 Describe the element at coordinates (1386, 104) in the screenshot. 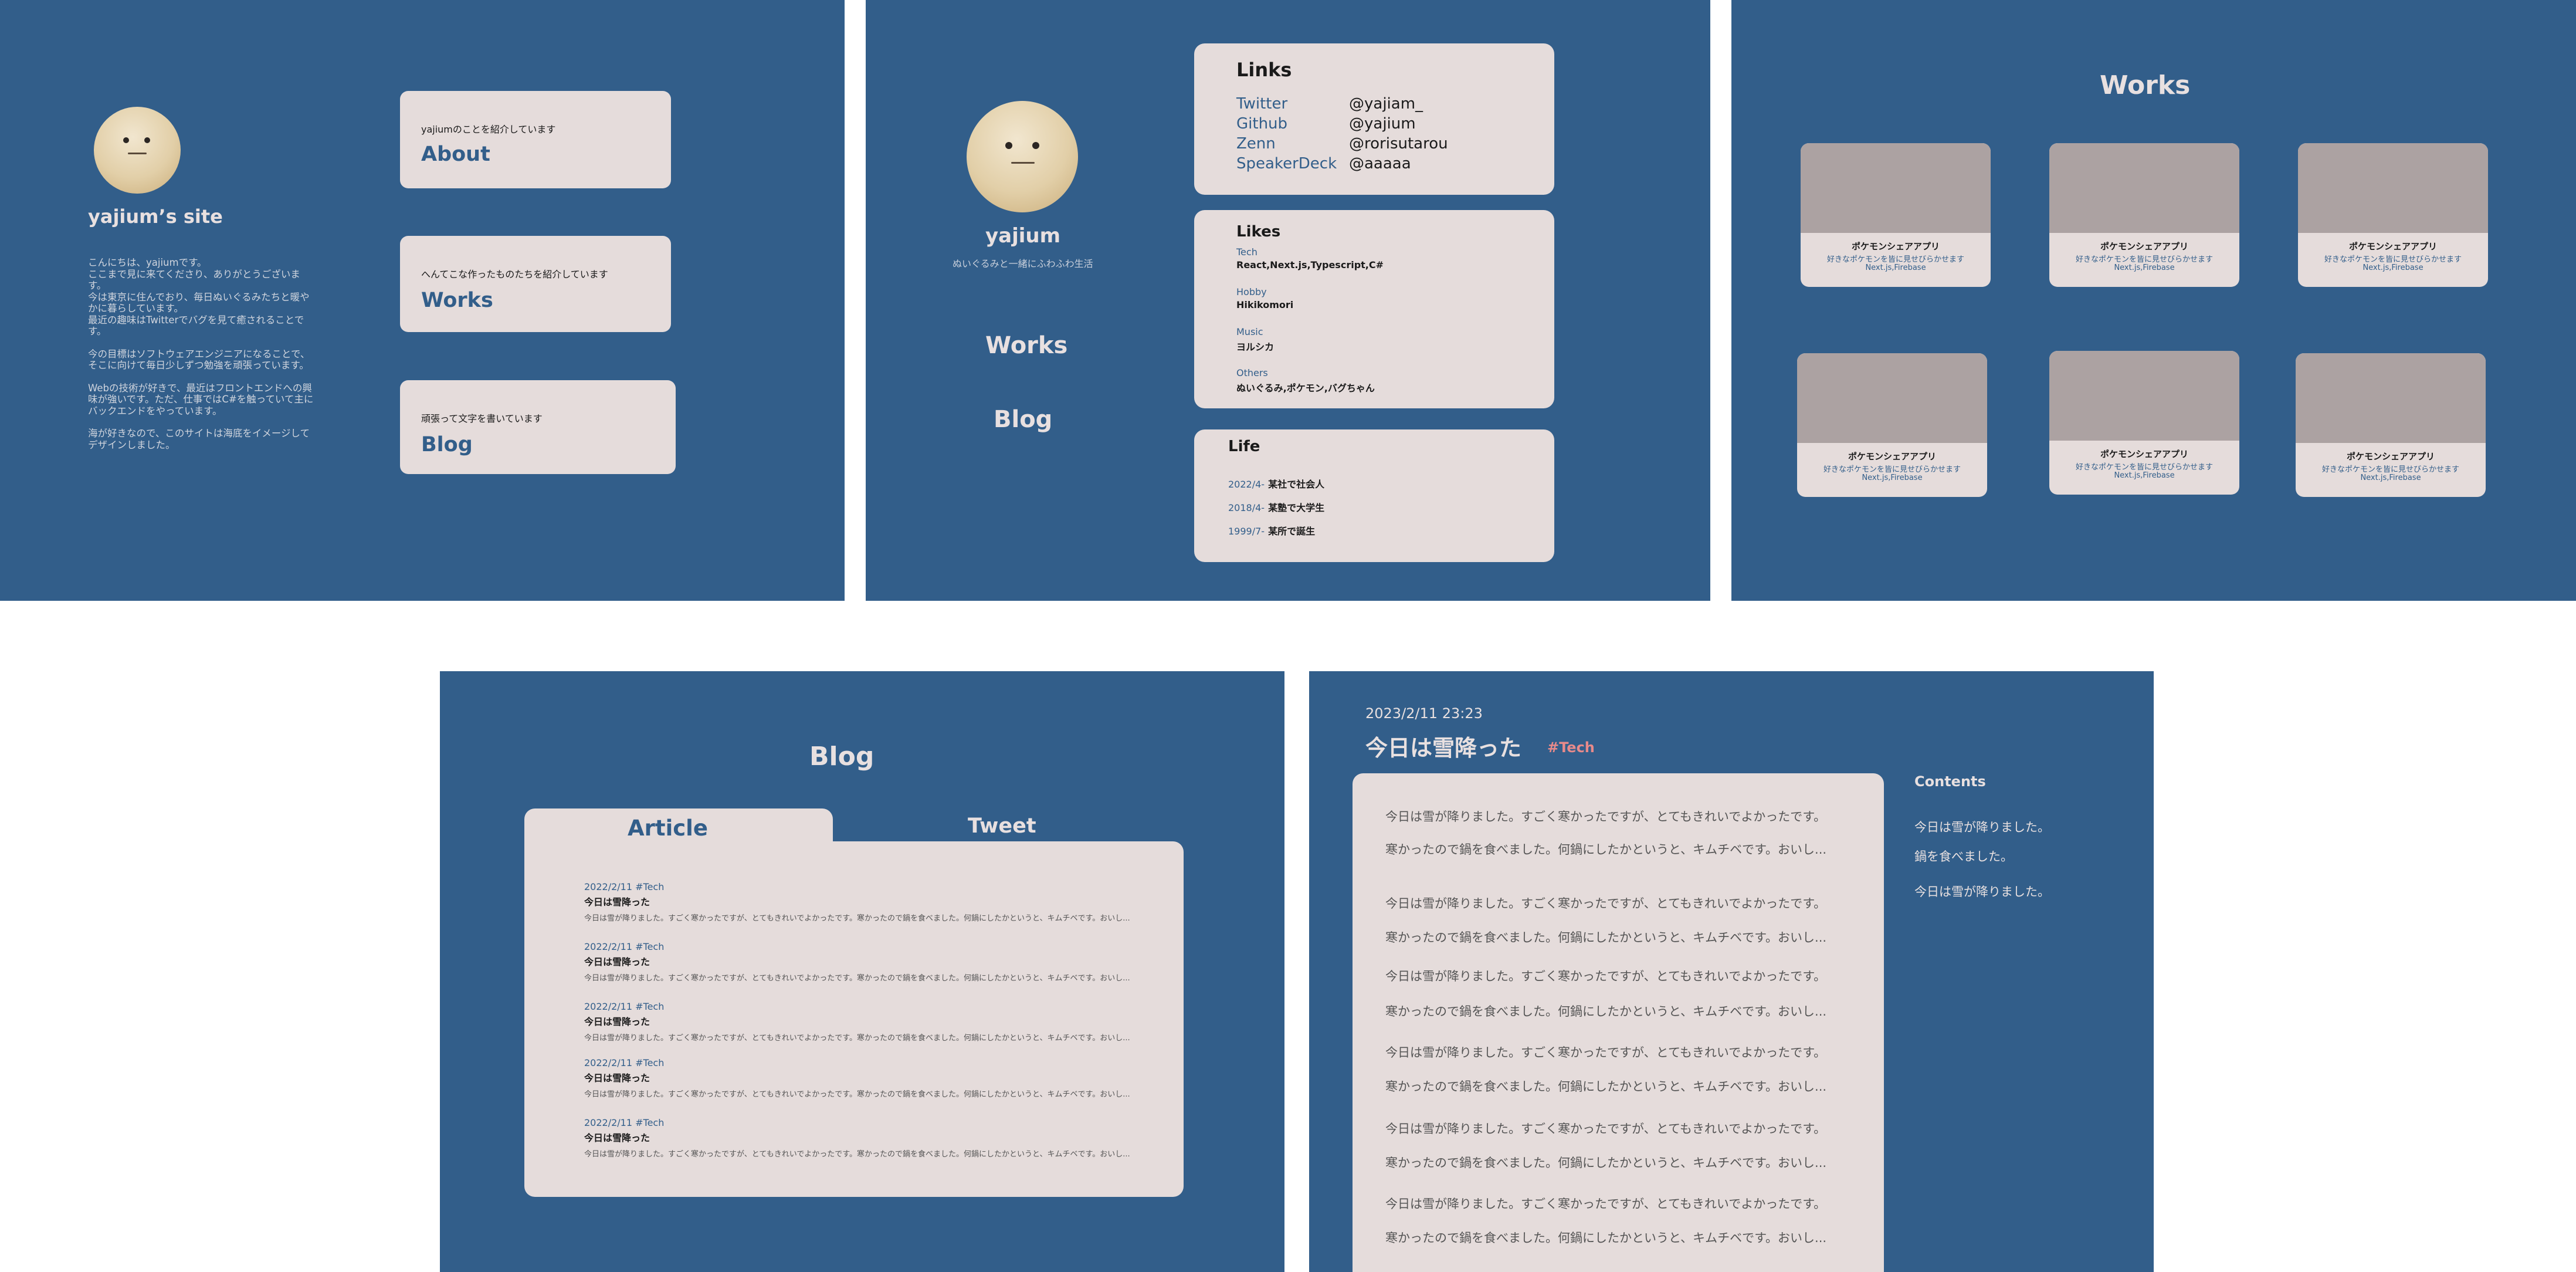

I see `link-value: @yajiam_` at that location.